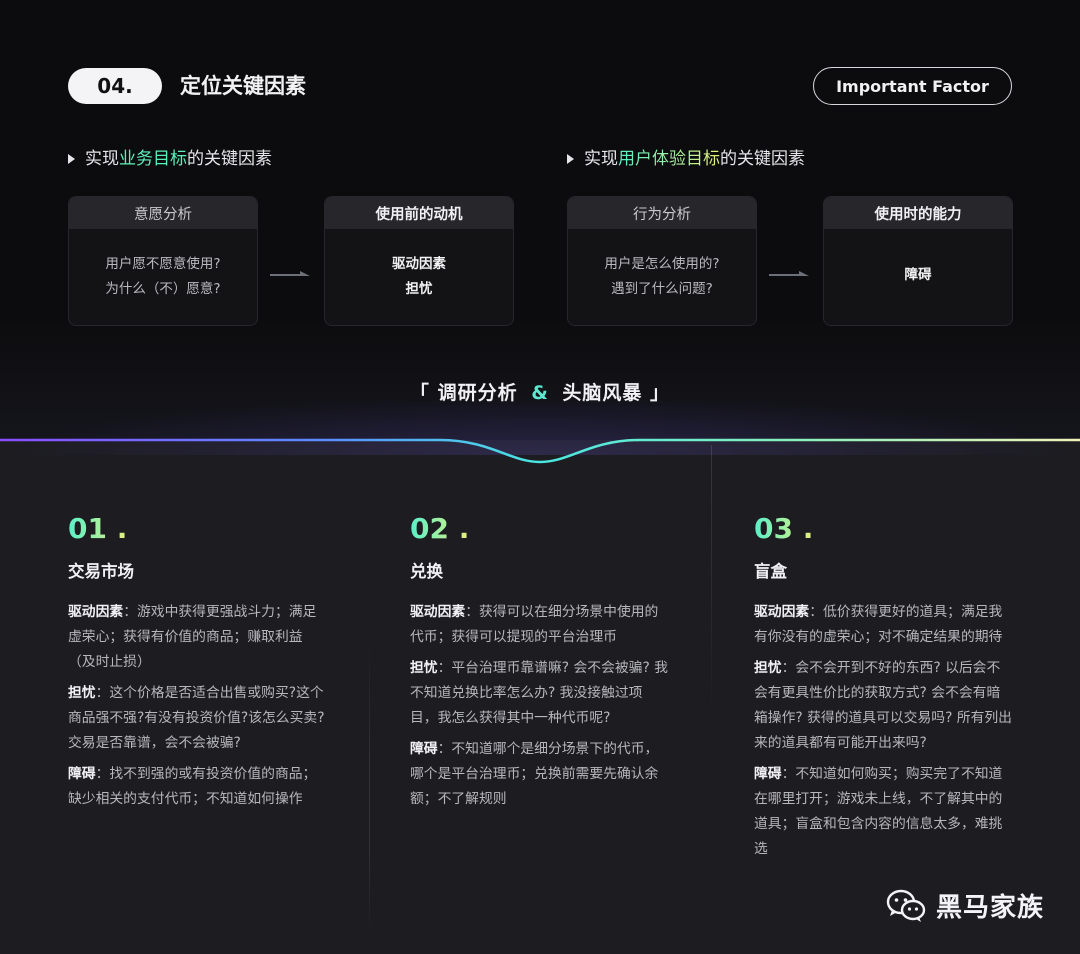 This screenshot has width=1080, height=954. I want to click on driver-paragraph: 驱动因素：获得可以在细分场景中使用的代币；获得可以提现的平台治理币, so click(534, 624).